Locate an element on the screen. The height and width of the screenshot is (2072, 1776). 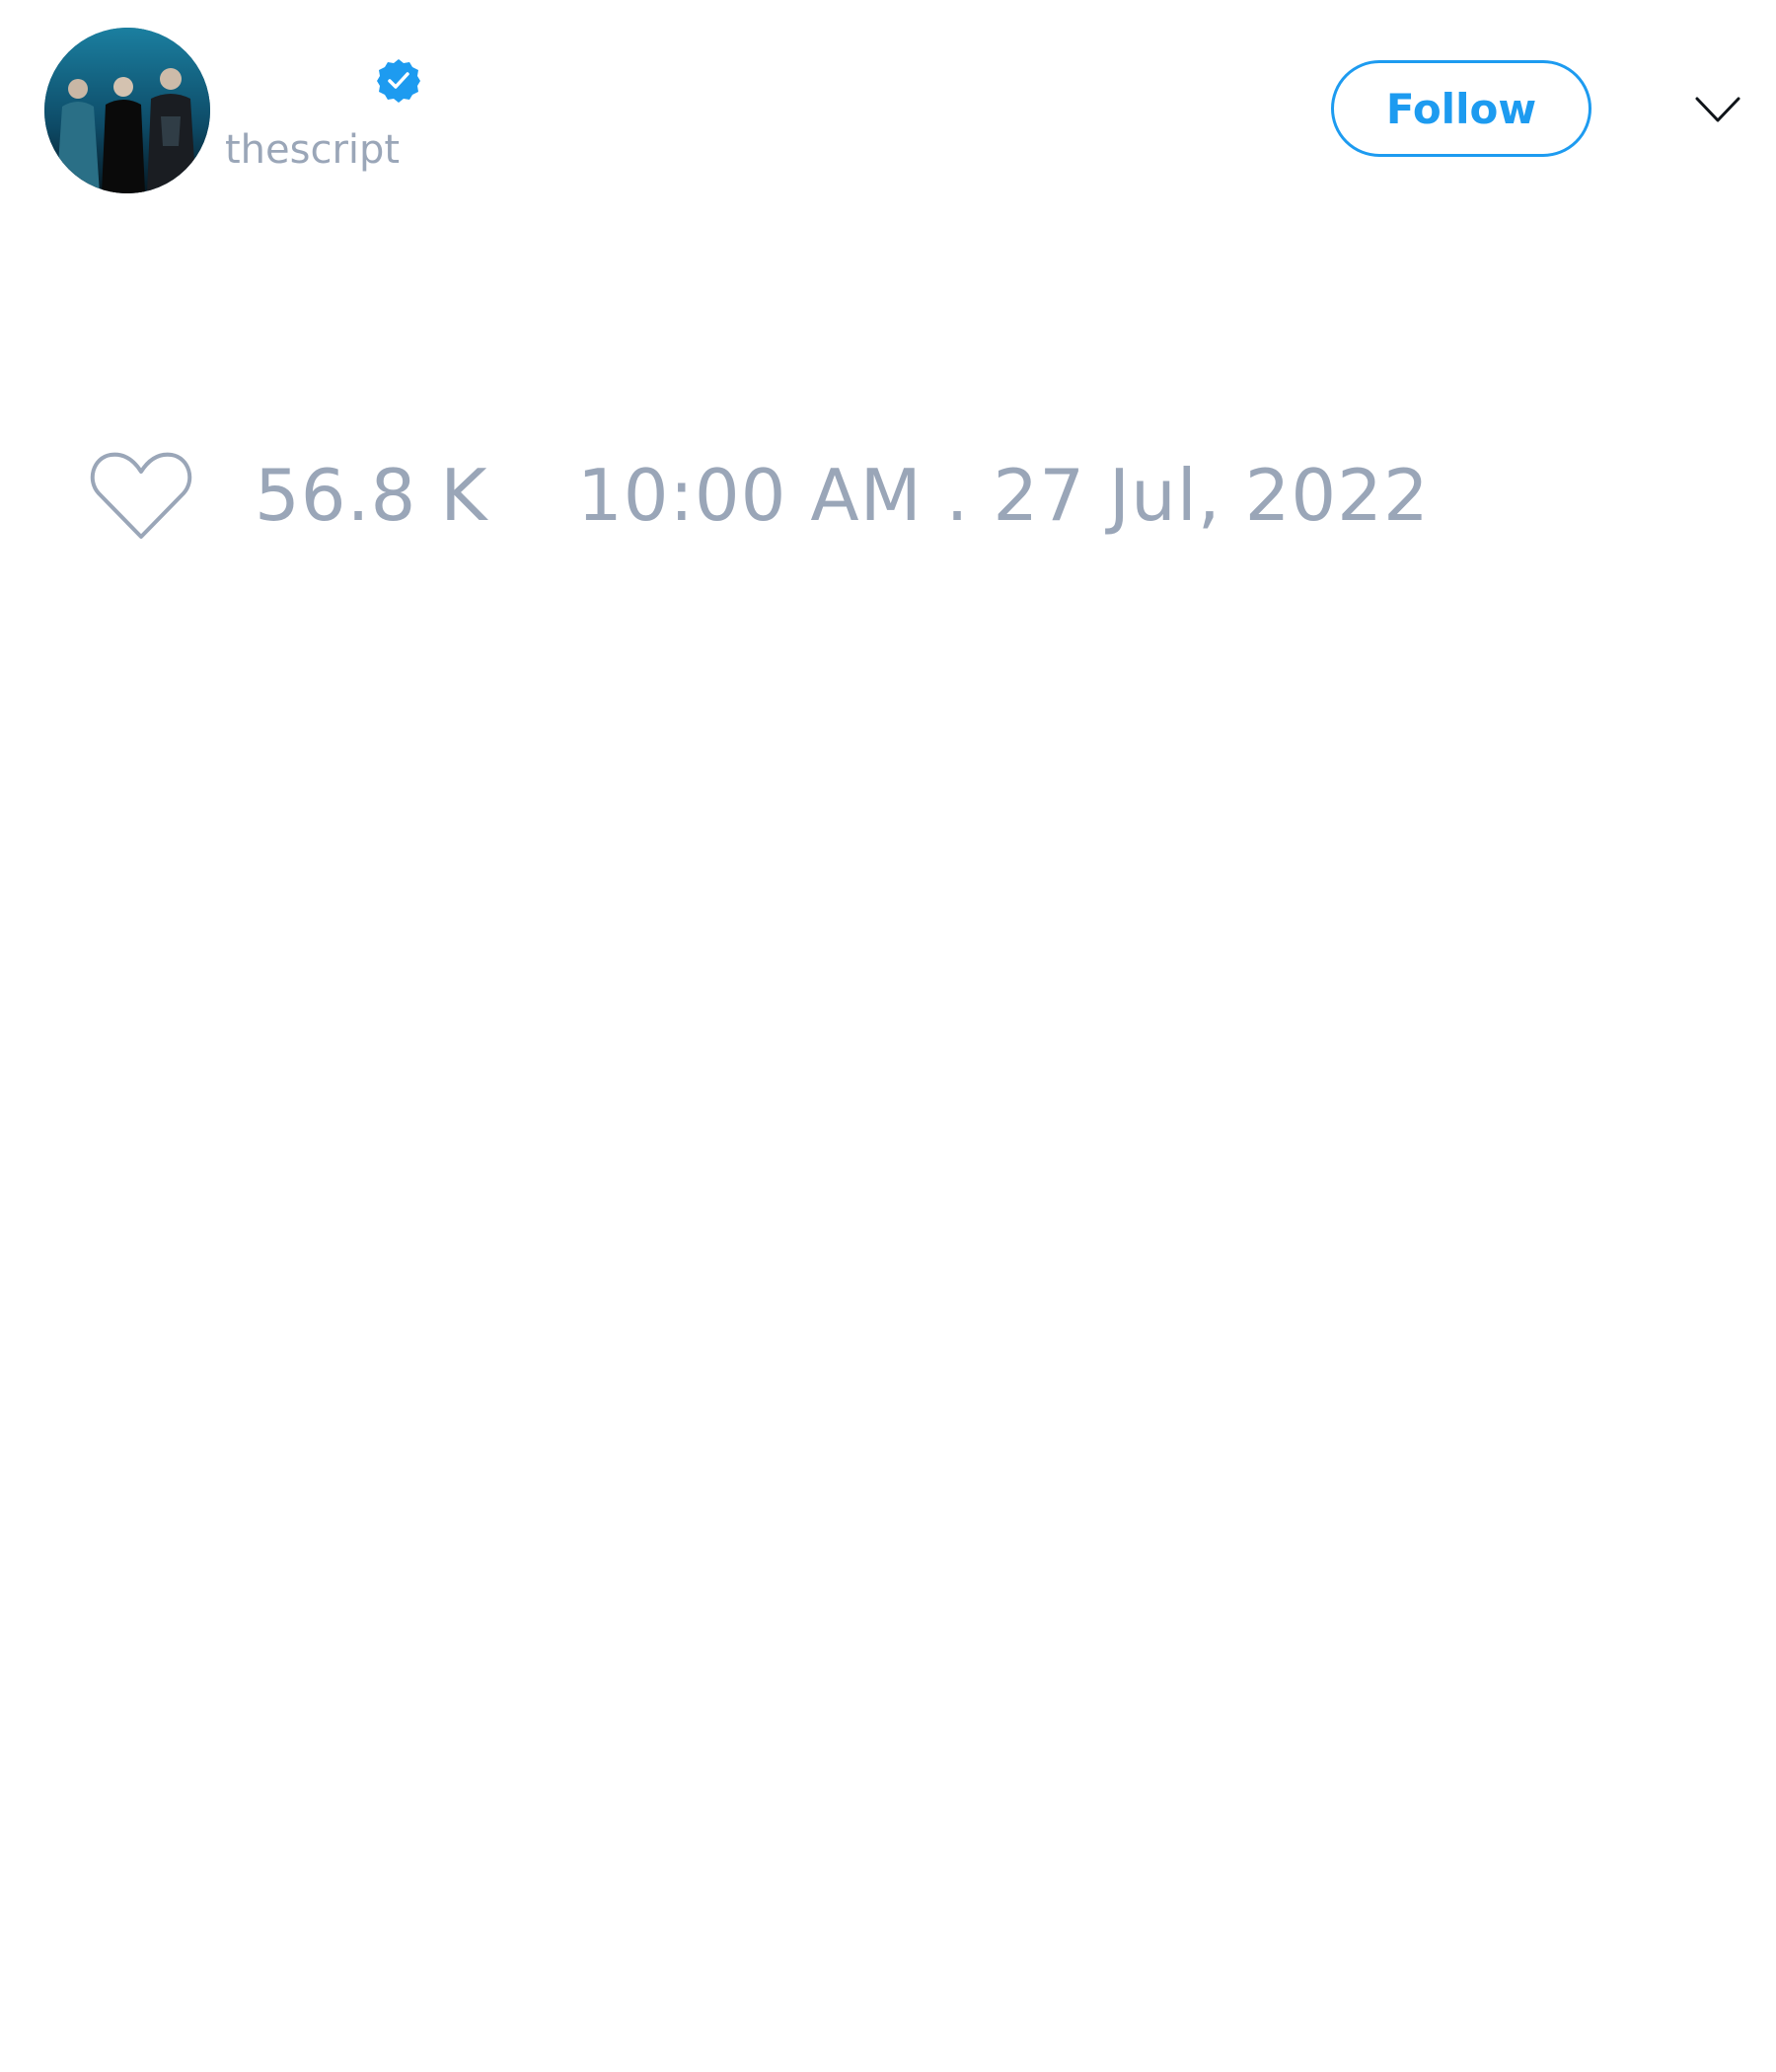
follow-button: Follow is located at coordinates (1461, 109).